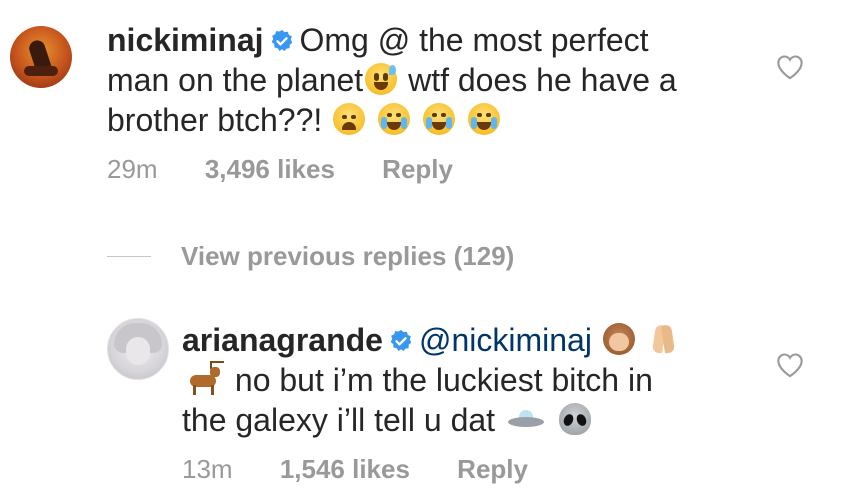  What do you see at coordinates (129, 256) in the screenshot?
I see `divider` at bounding box center [129, 256].